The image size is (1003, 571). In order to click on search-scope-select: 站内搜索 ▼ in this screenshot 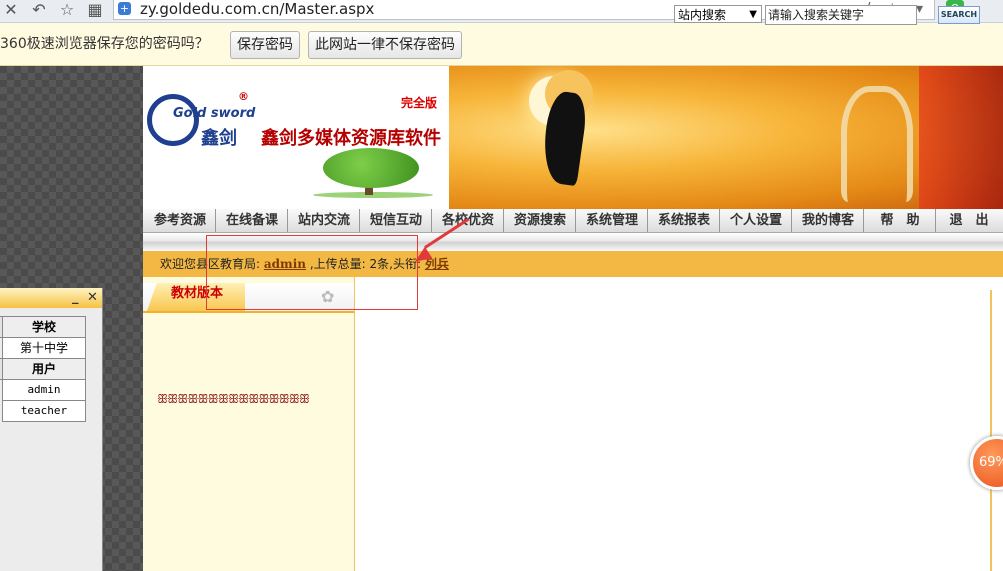, I will do `click(718, 14)`.